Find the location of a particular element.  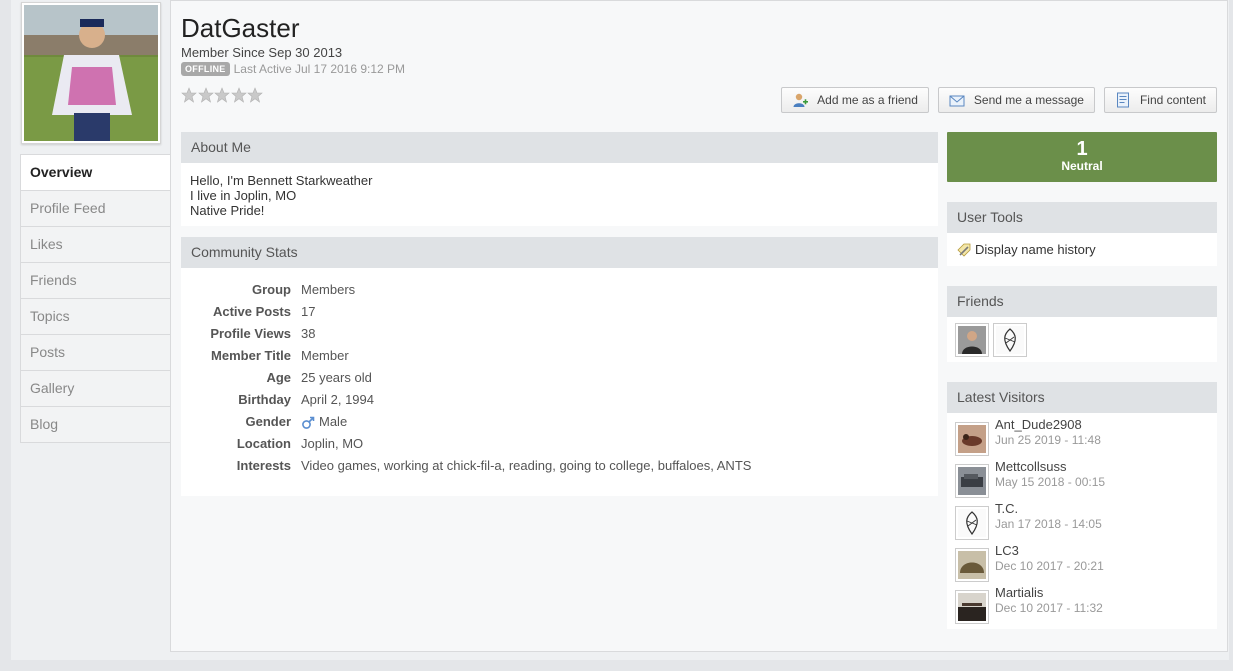

rating-stars is located at coordinates (222, 95).